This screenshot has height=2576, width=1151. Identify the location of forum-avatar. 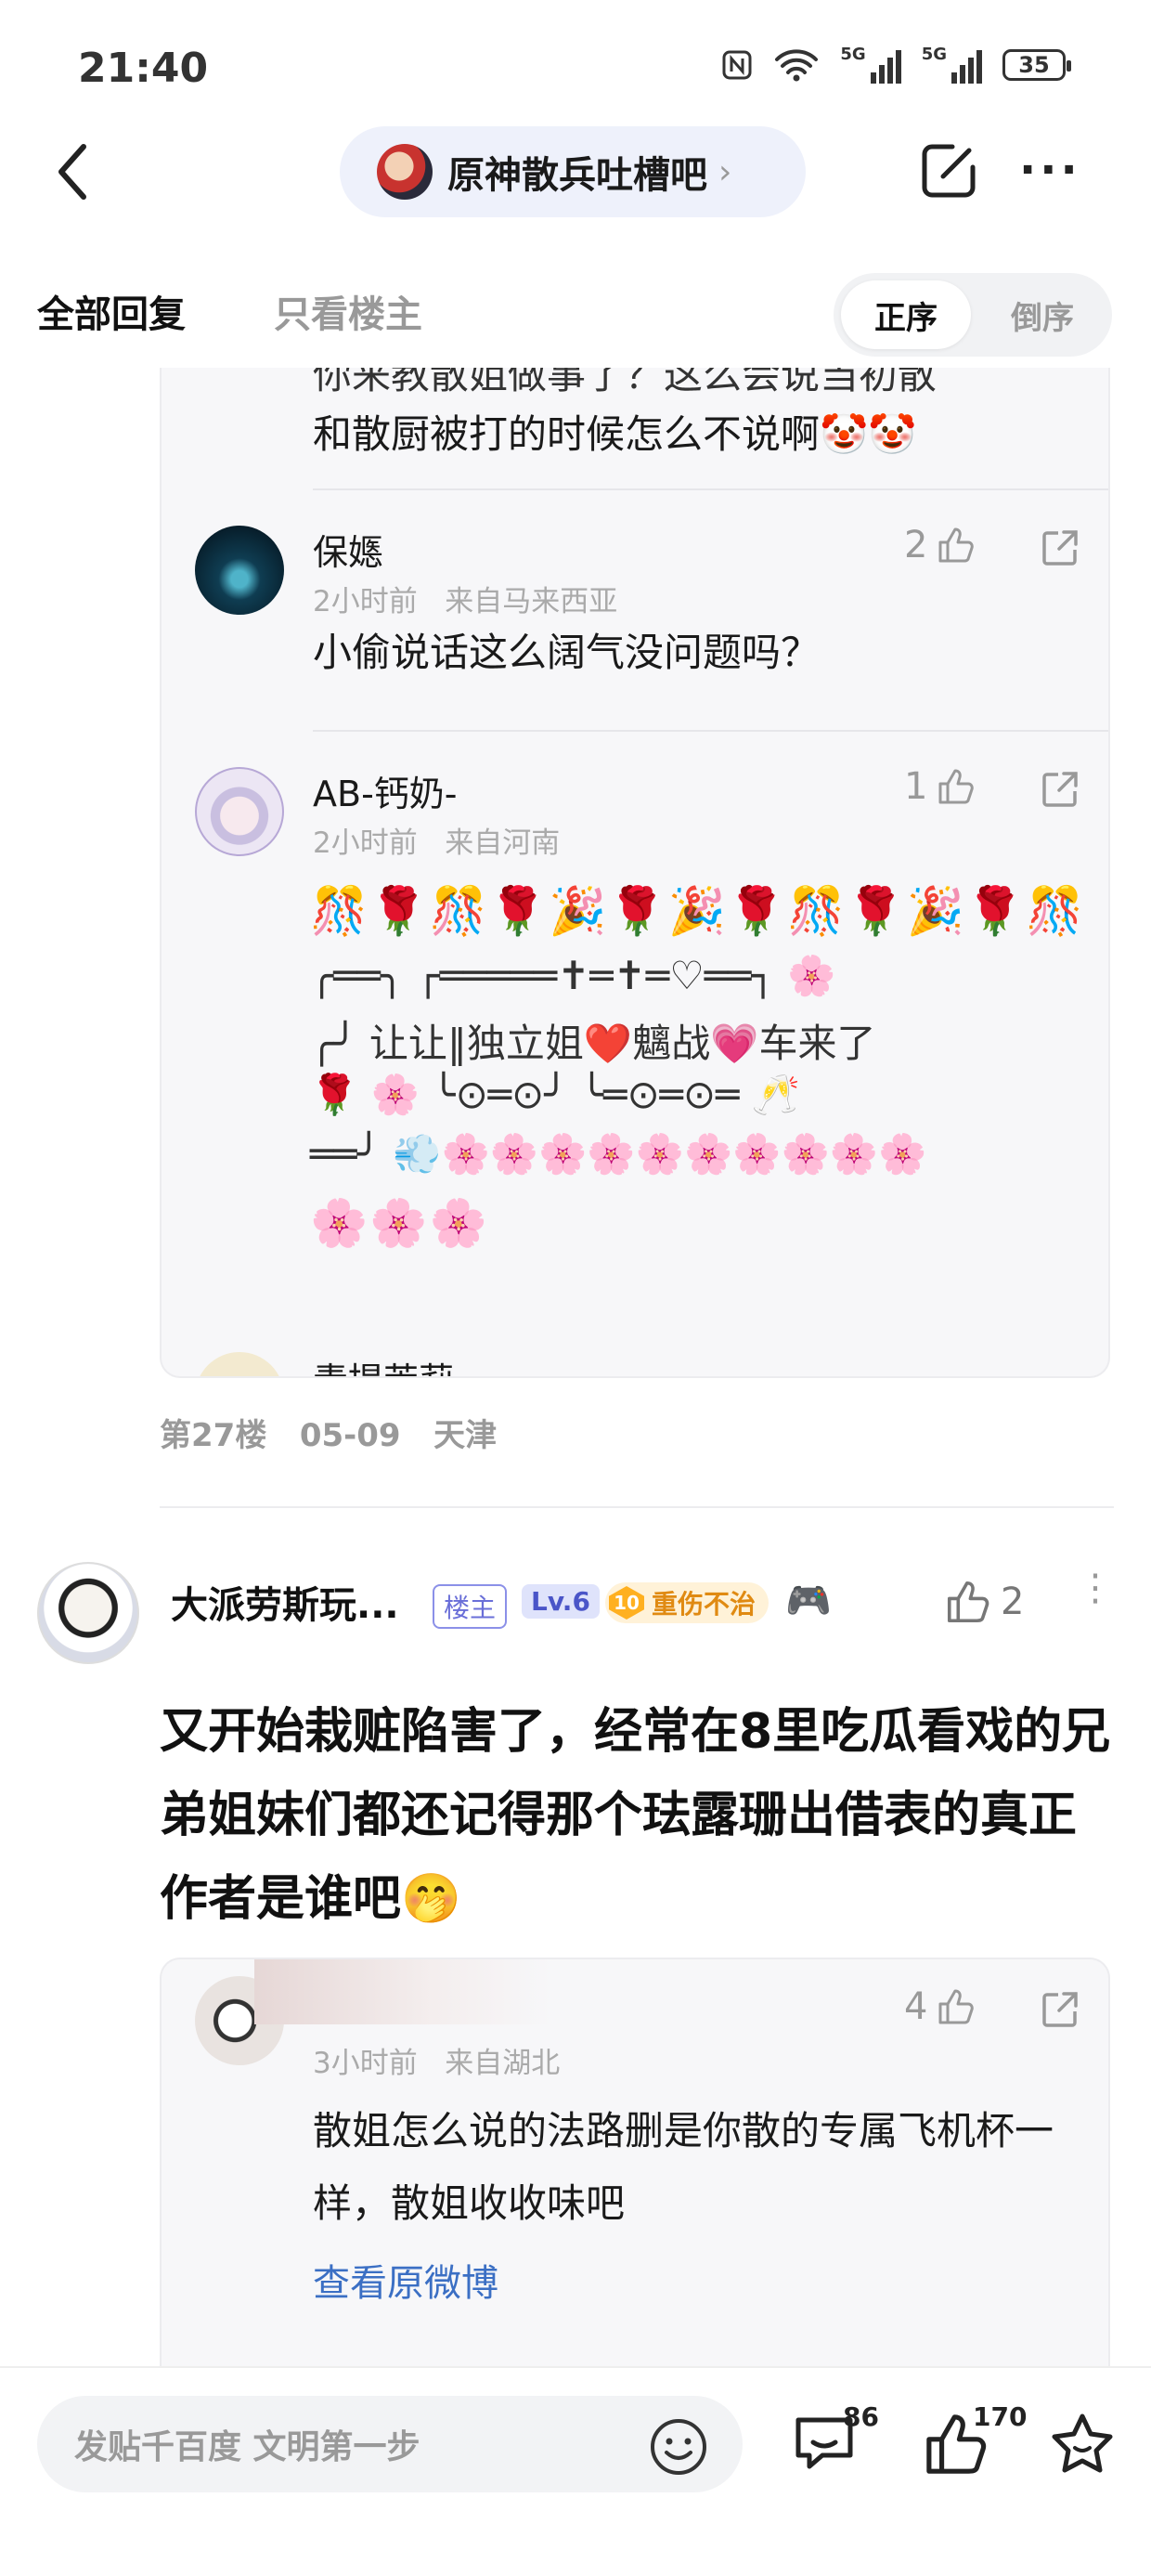
(405, 172).